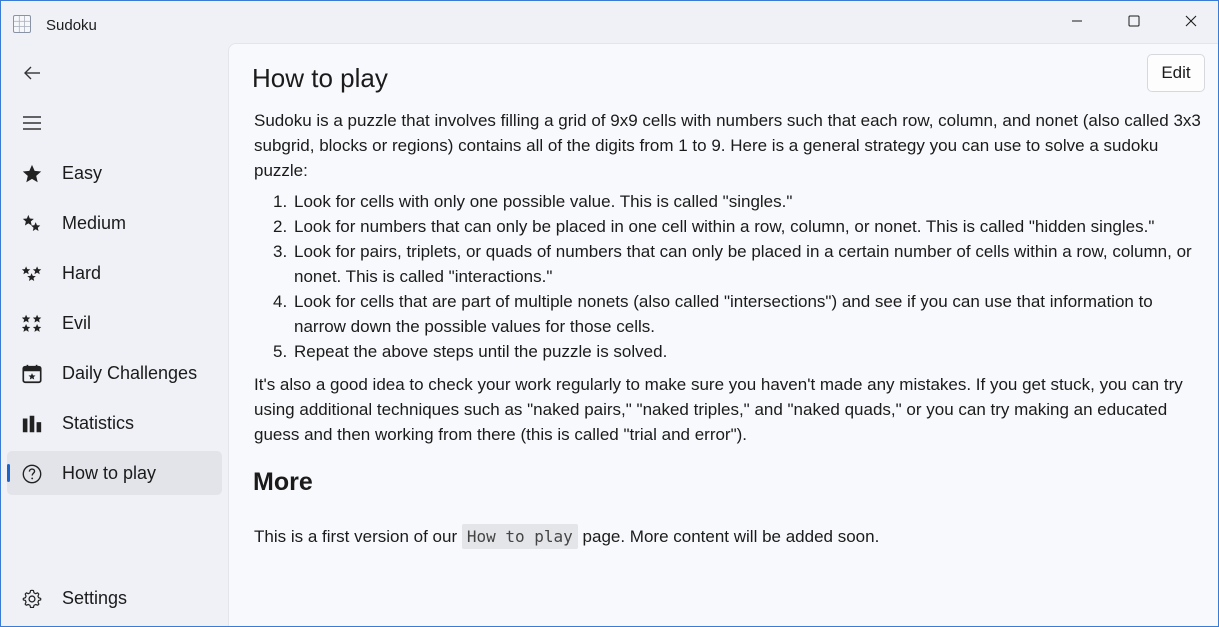 The image size is (1219, 627). What do you see at coordinates (114, 173) in the screenshot?
I see `sidebar-item-easy: Easy` at bounding box center [114, 173].